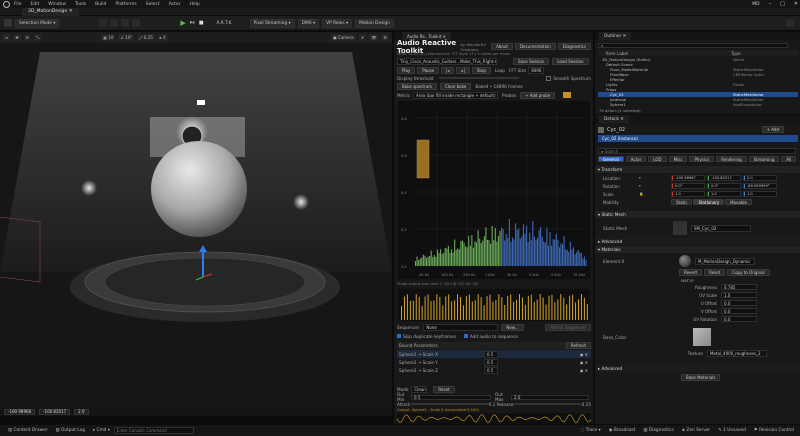 The height and width of the screenshot is (436, 800). What do you see at coordinates (108, 37) in the screenshot?
I see `grid-snap-button: ▦ 10` at bounding box center [108, 37].